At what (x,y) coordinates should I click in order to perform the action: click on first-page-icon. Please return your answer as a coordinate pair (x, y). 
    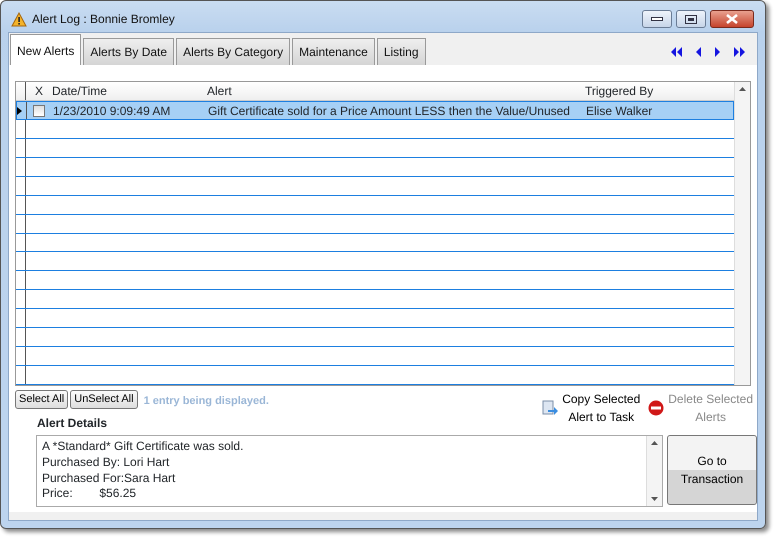
    Looking at the image, I should click on (676, 52).